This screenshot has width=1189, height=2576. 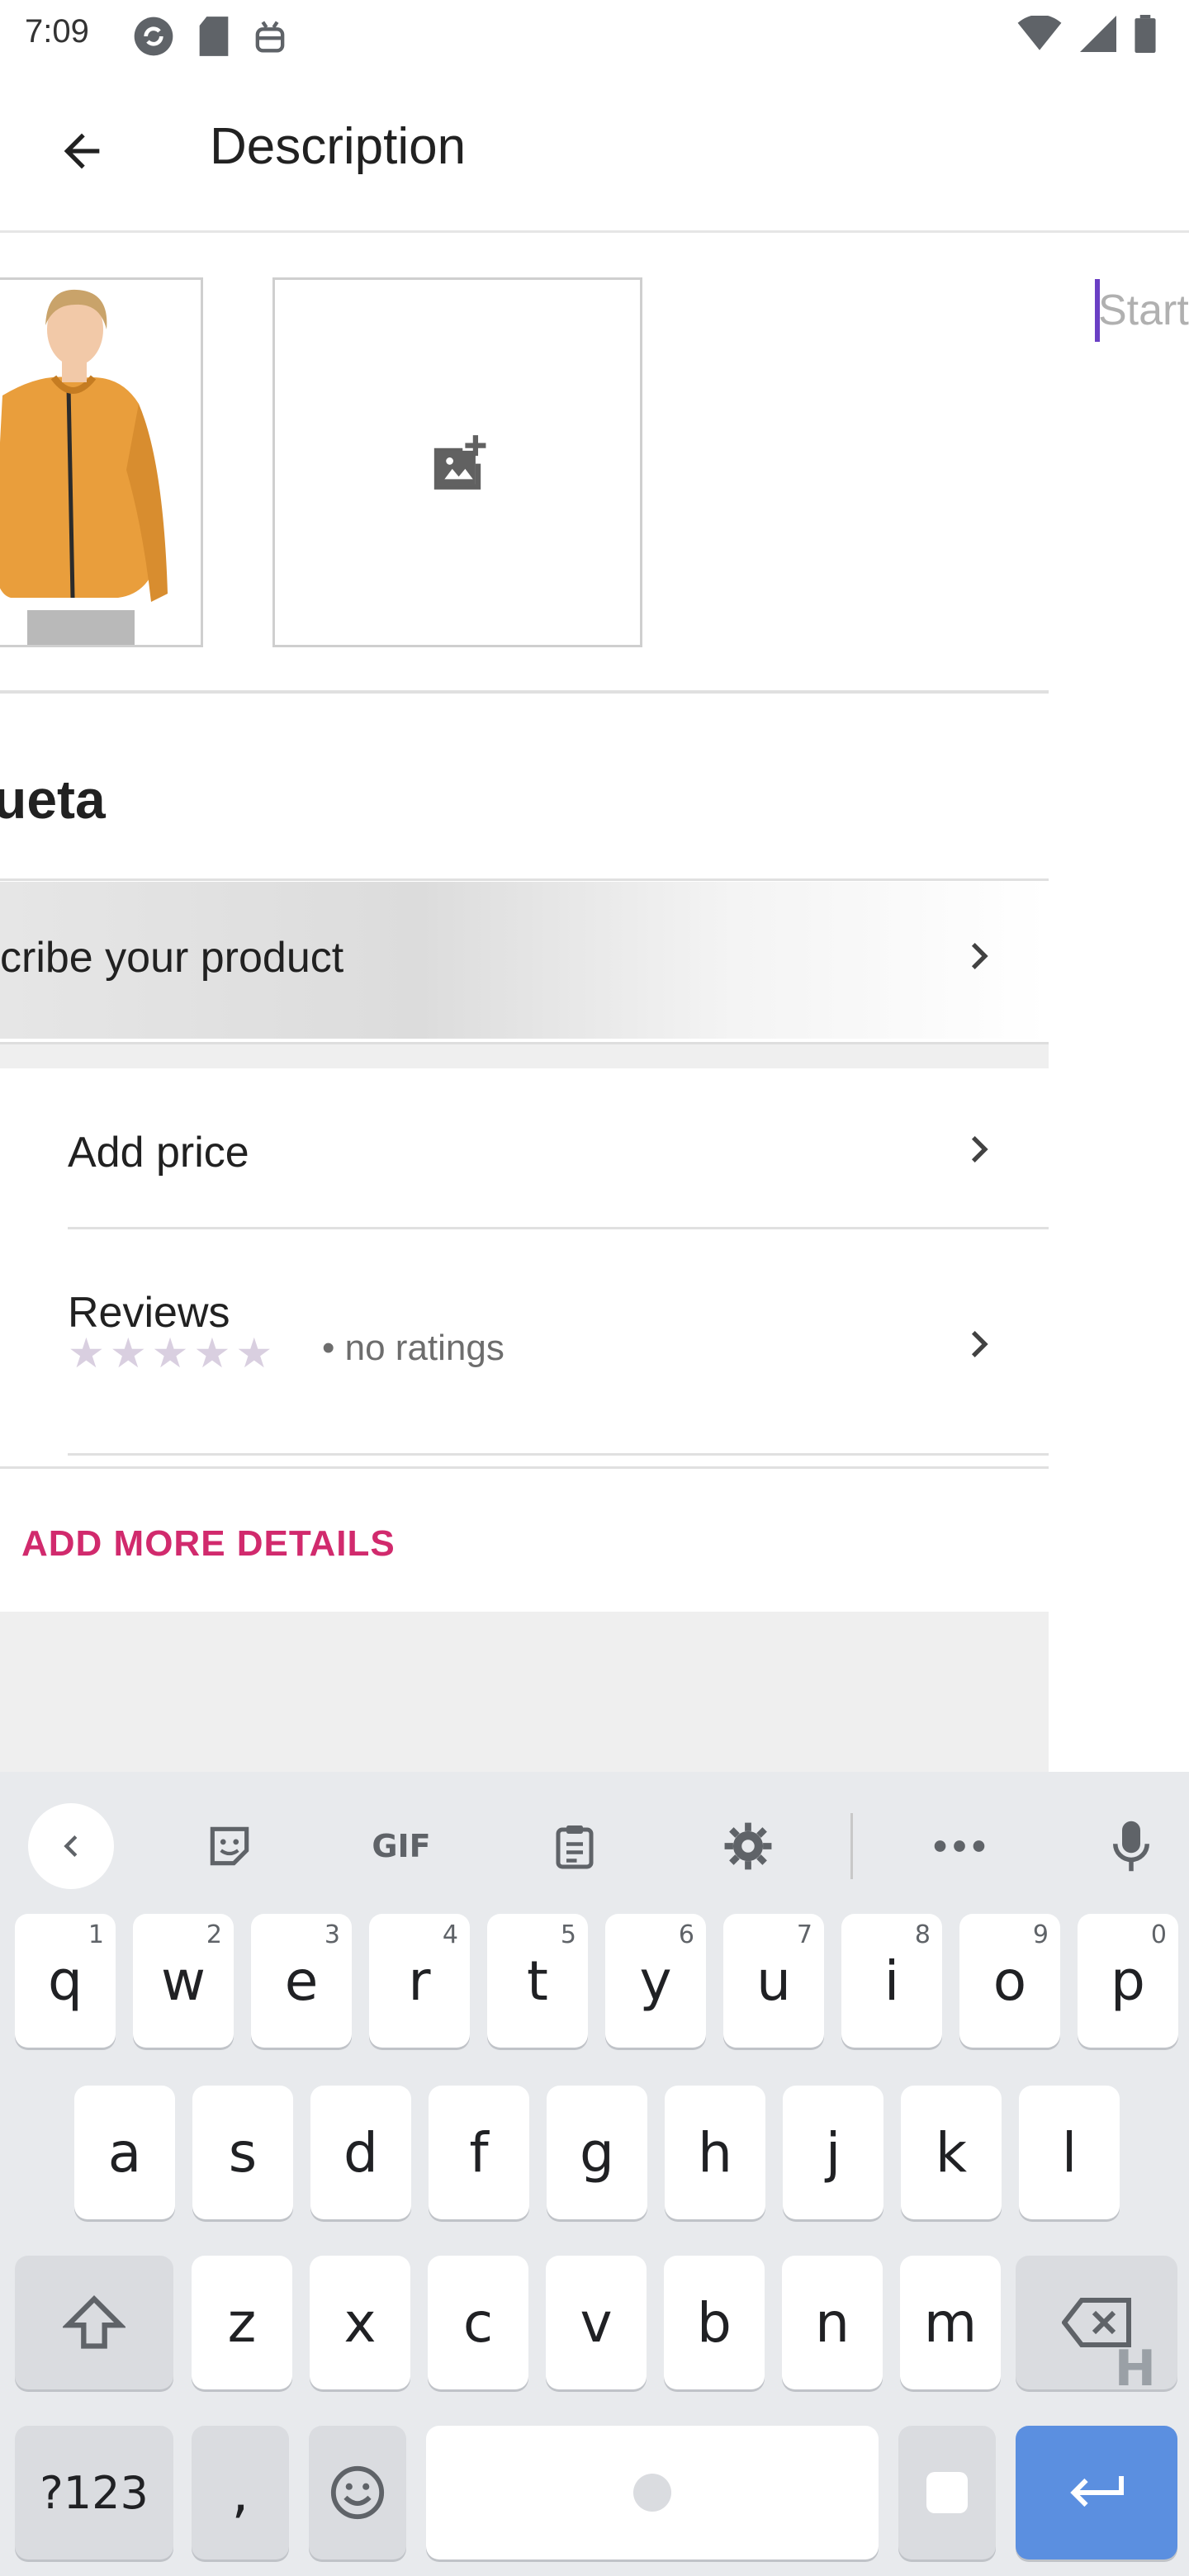 I want to click on status-icons-right, so click(x=1086, y=34).